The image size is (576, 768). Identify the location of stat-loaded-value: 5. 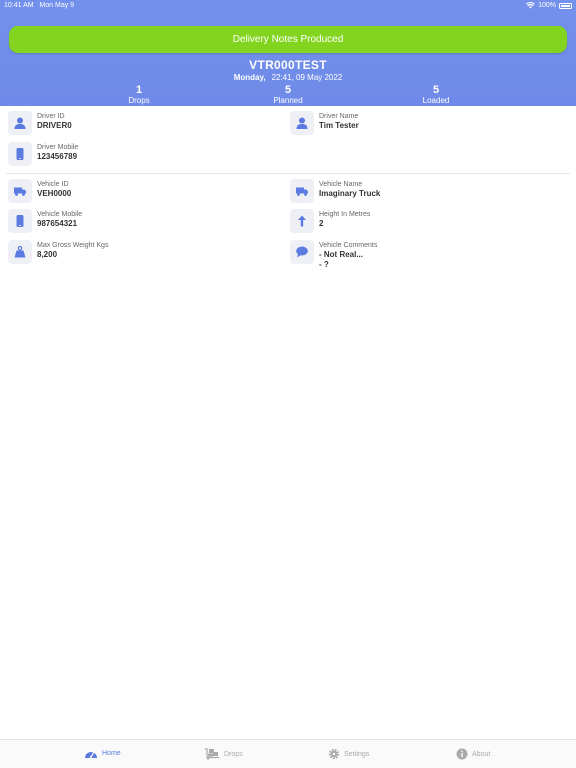
(436, 90).